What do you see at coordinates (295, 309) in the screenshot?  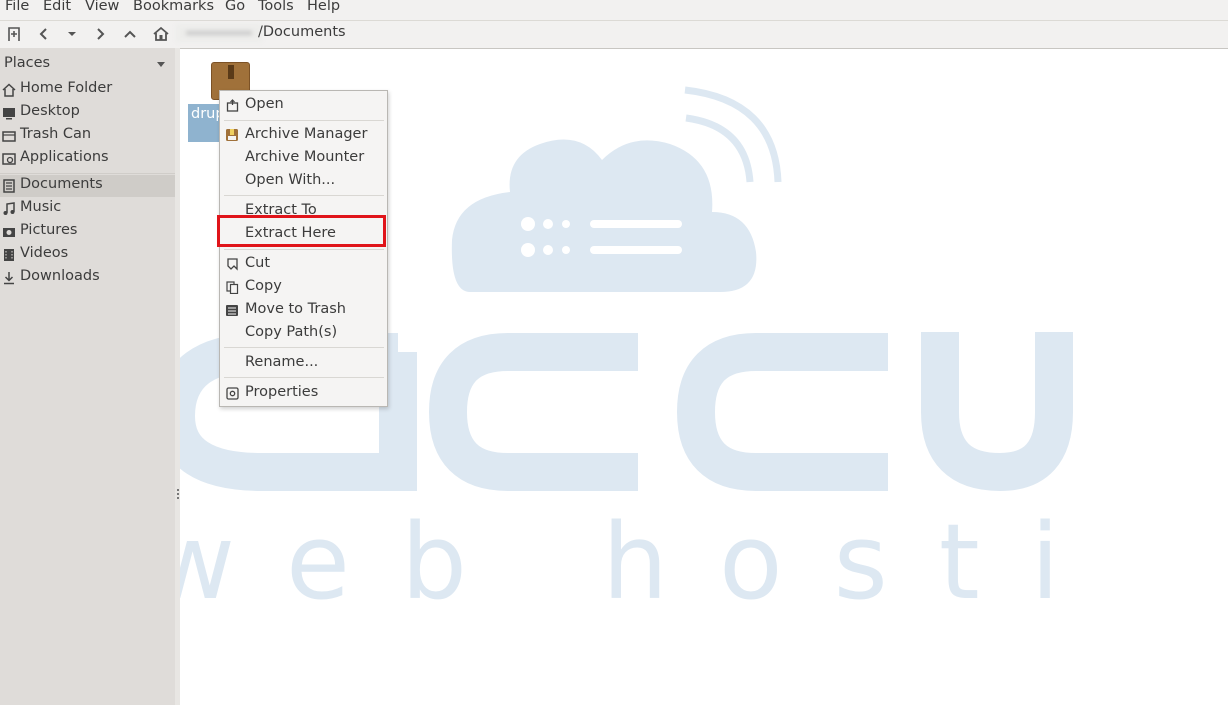 I see `menu-item-label: Move to Trash` at bounding box center [295, 309].